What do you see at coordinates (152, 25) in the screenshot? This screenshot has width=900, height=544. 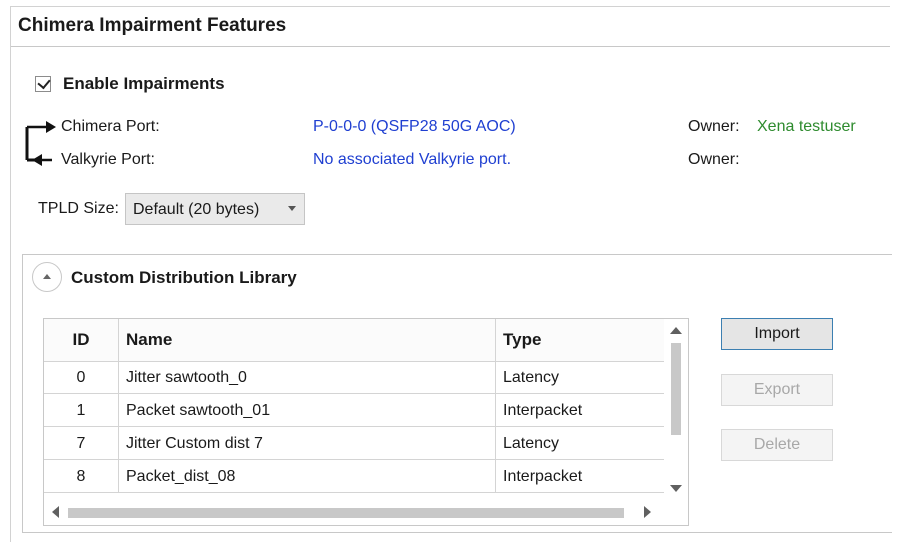 I see `page-title: Chimera Impairment Features` at bounding box center [152, 25].